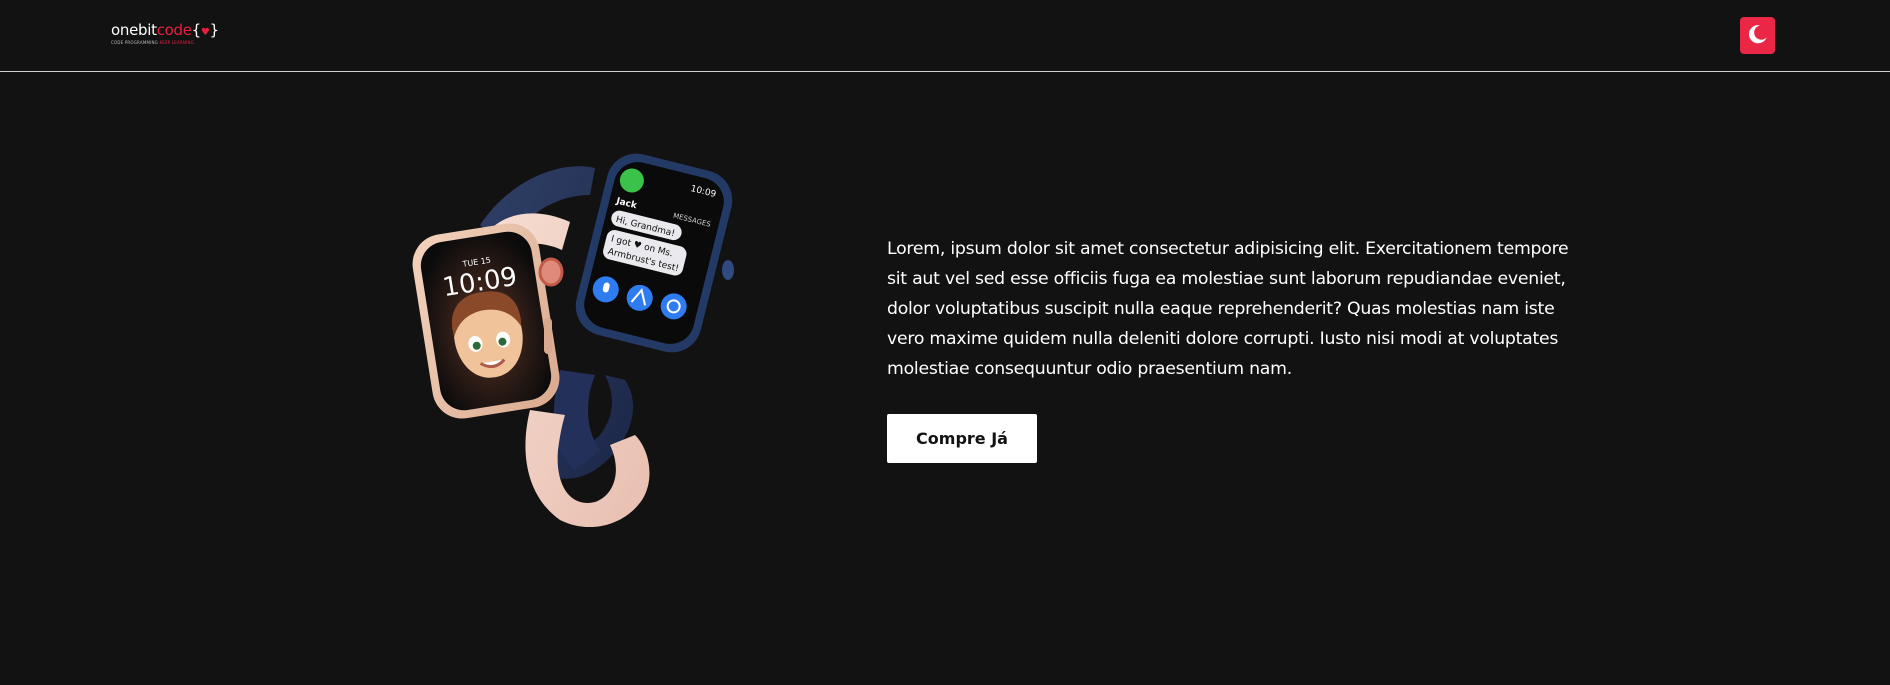  I want to click on theme-toggle-button, so click(1757, 35).